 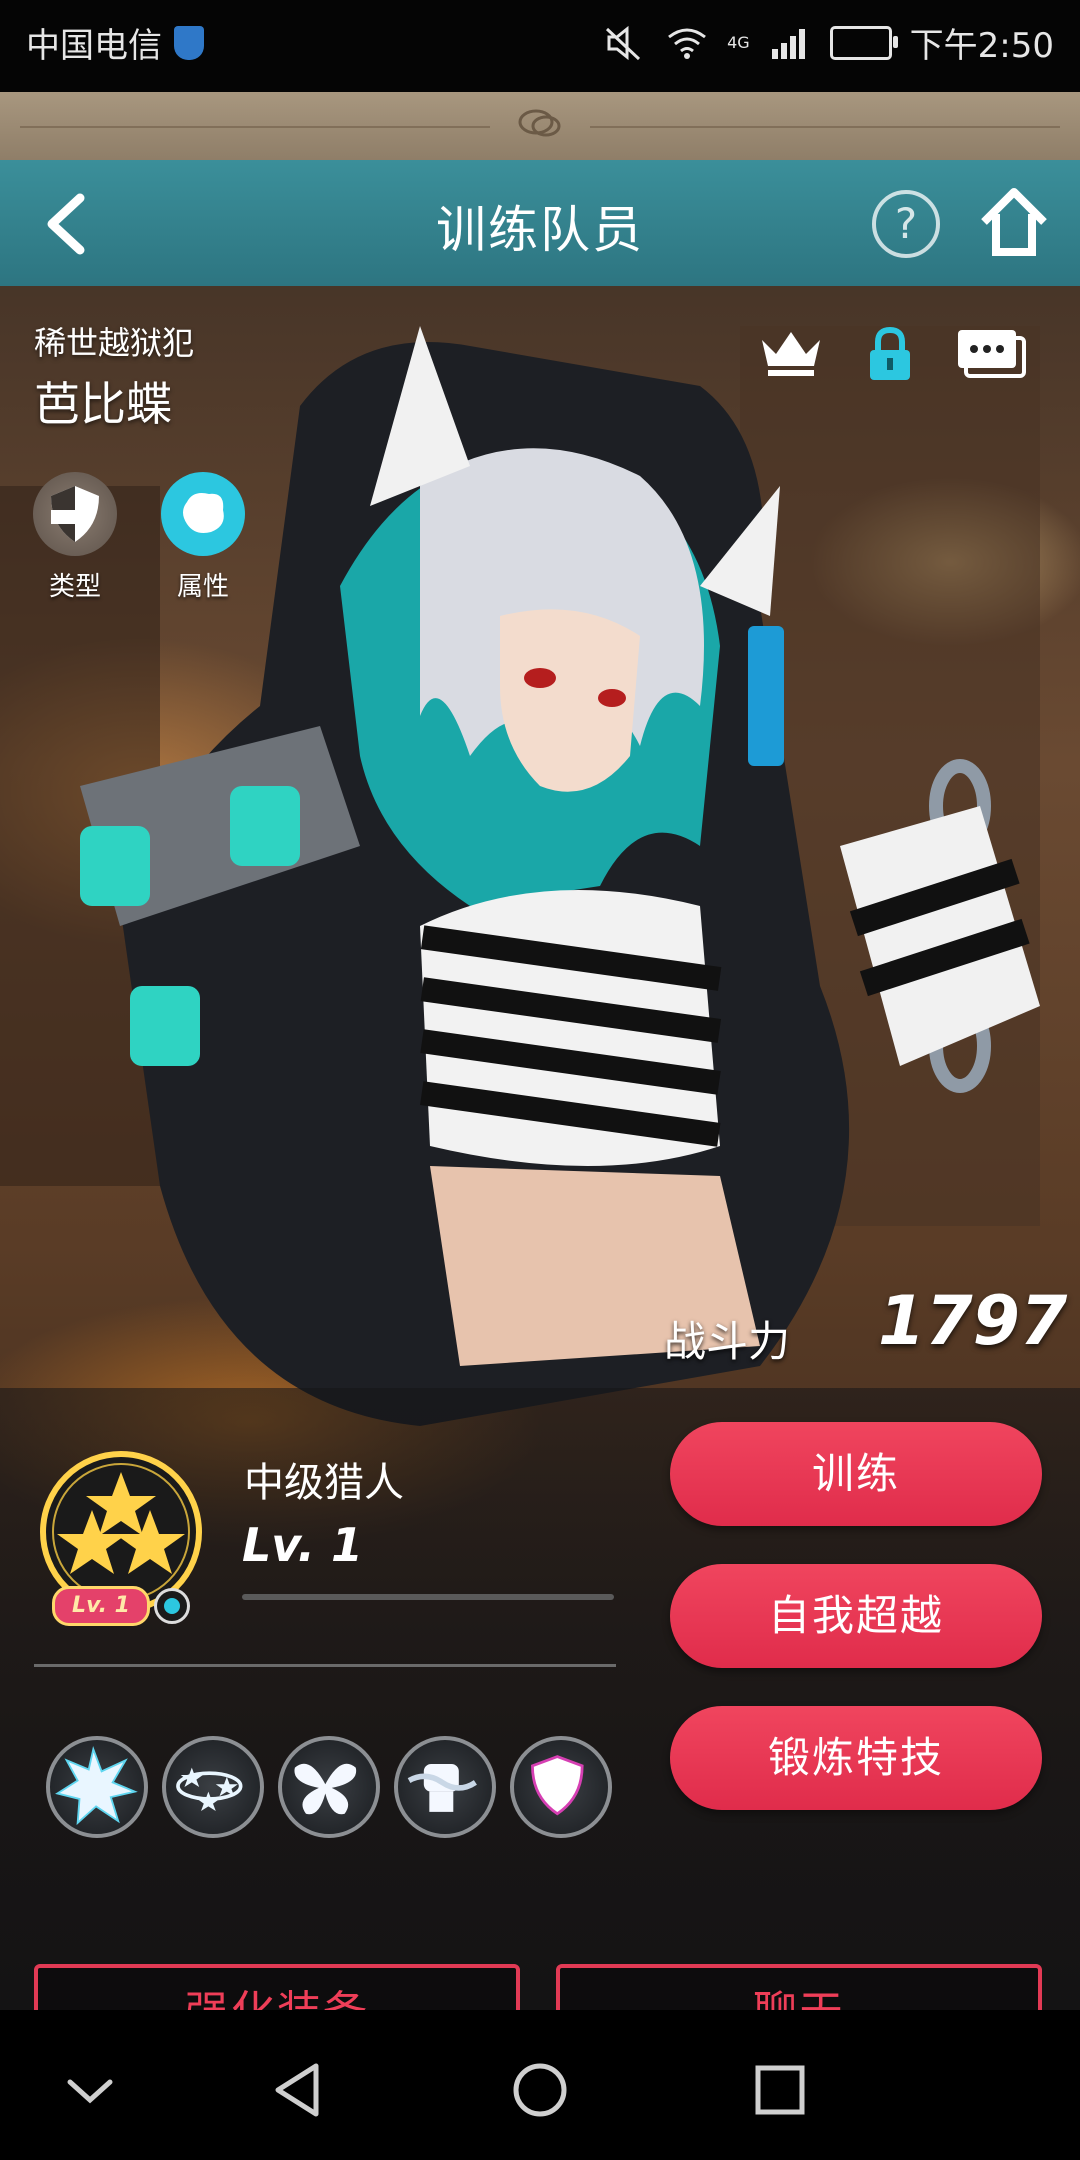 What do you see at coordinates (277, 1987) in the screenshot?
I see `enhance-equipment-button: 强化装备` at bounding box center [277, 1987].